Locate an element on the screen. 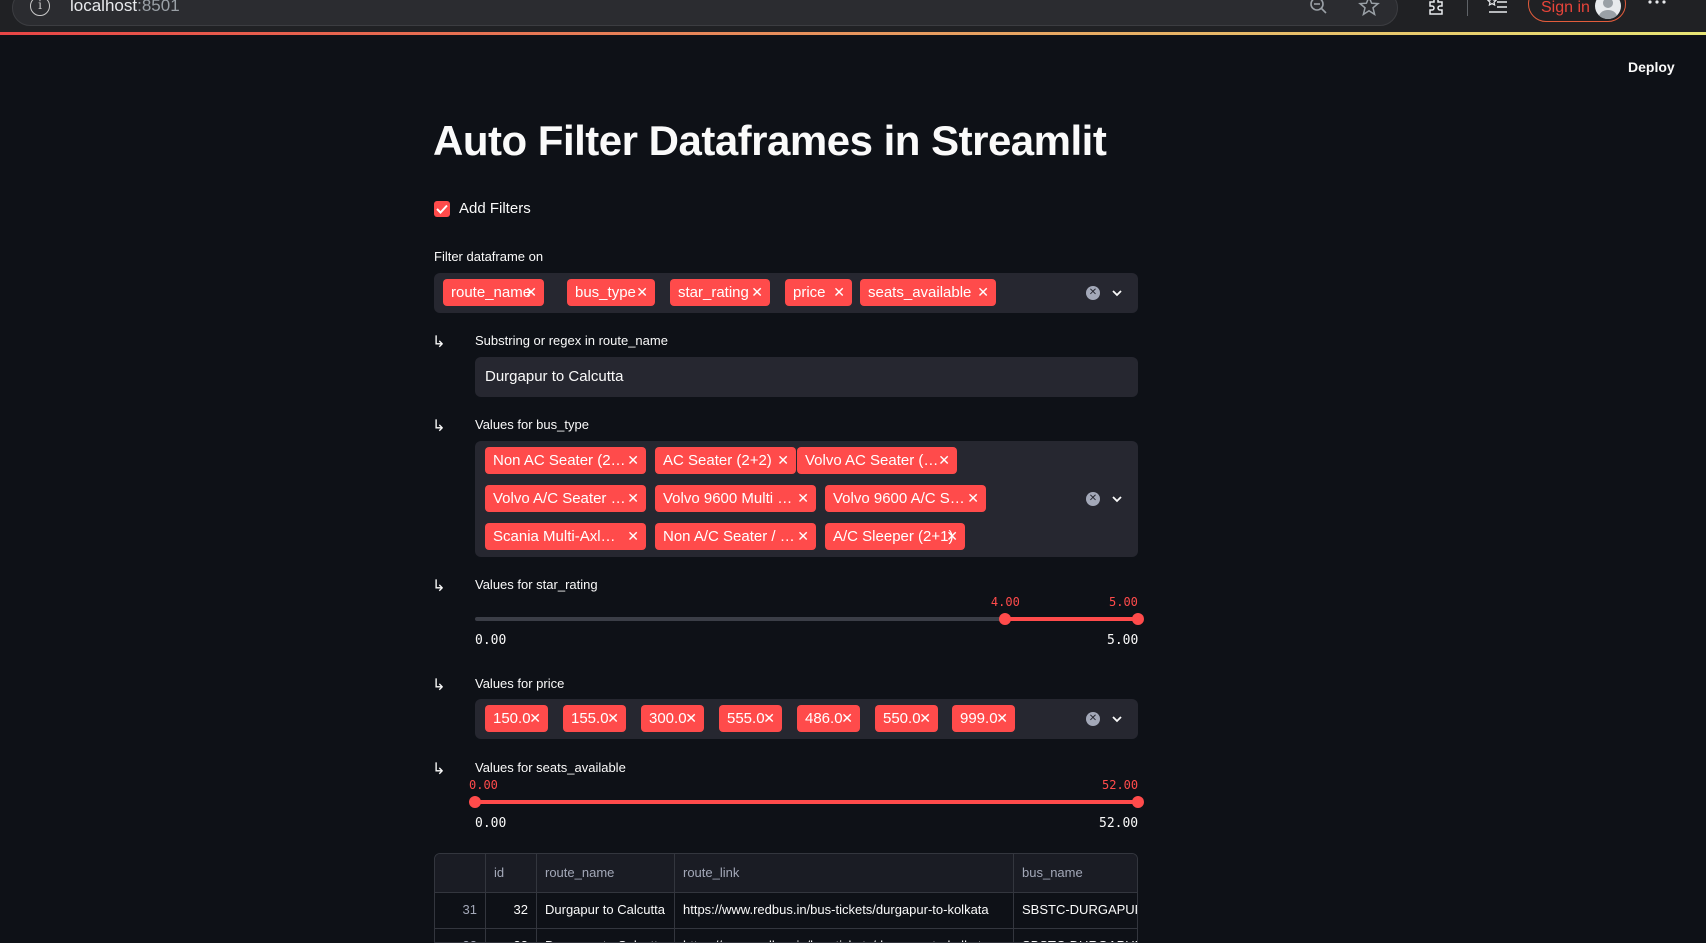 The height and width of the screenshot is (943, 1706). tag-seats-available: seats_available ✕ is located at coordinates (928, 292).